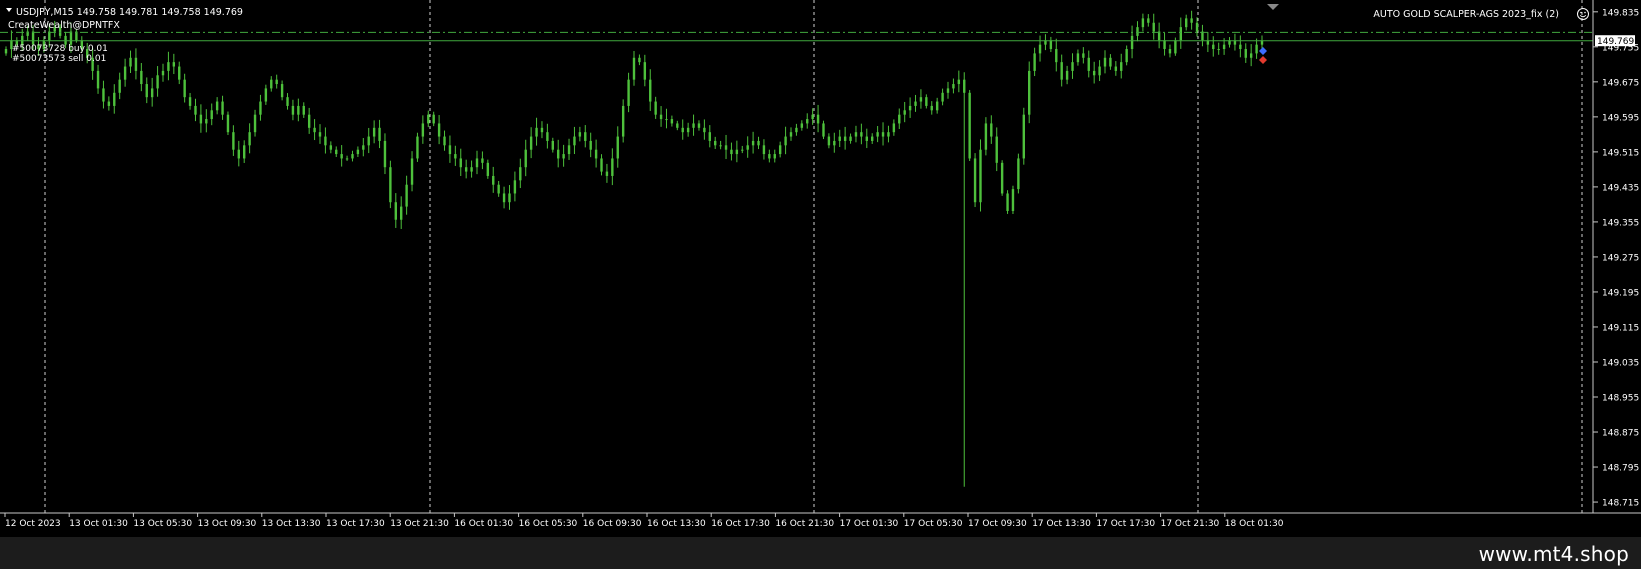  Describe the element at coordinates (1620, 153) in the screenshot. I see `y-tick-label: 149.515` at that location.